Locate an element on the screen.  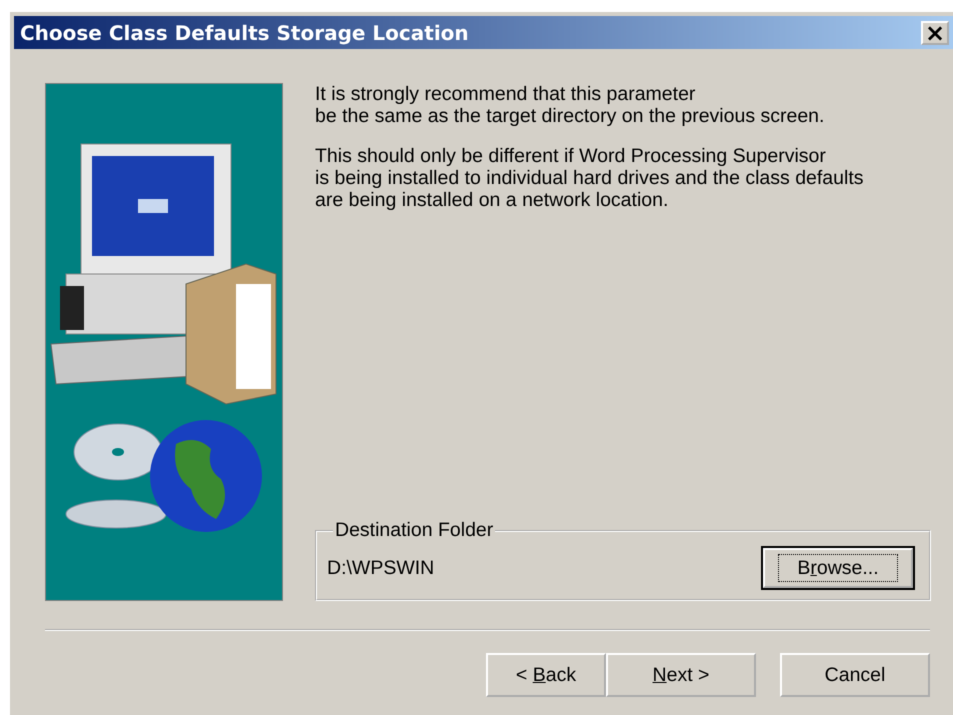
close-button: × is located at coordinates (935, 32).